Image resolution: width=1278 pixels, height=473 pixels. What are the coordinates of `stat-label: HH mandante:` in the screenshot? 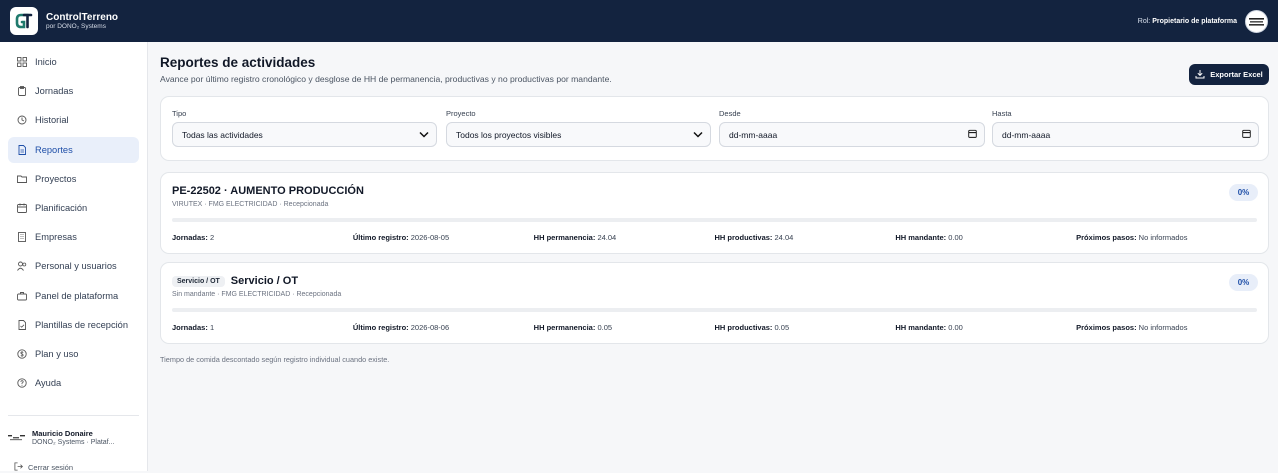 It's located at (921, 237).